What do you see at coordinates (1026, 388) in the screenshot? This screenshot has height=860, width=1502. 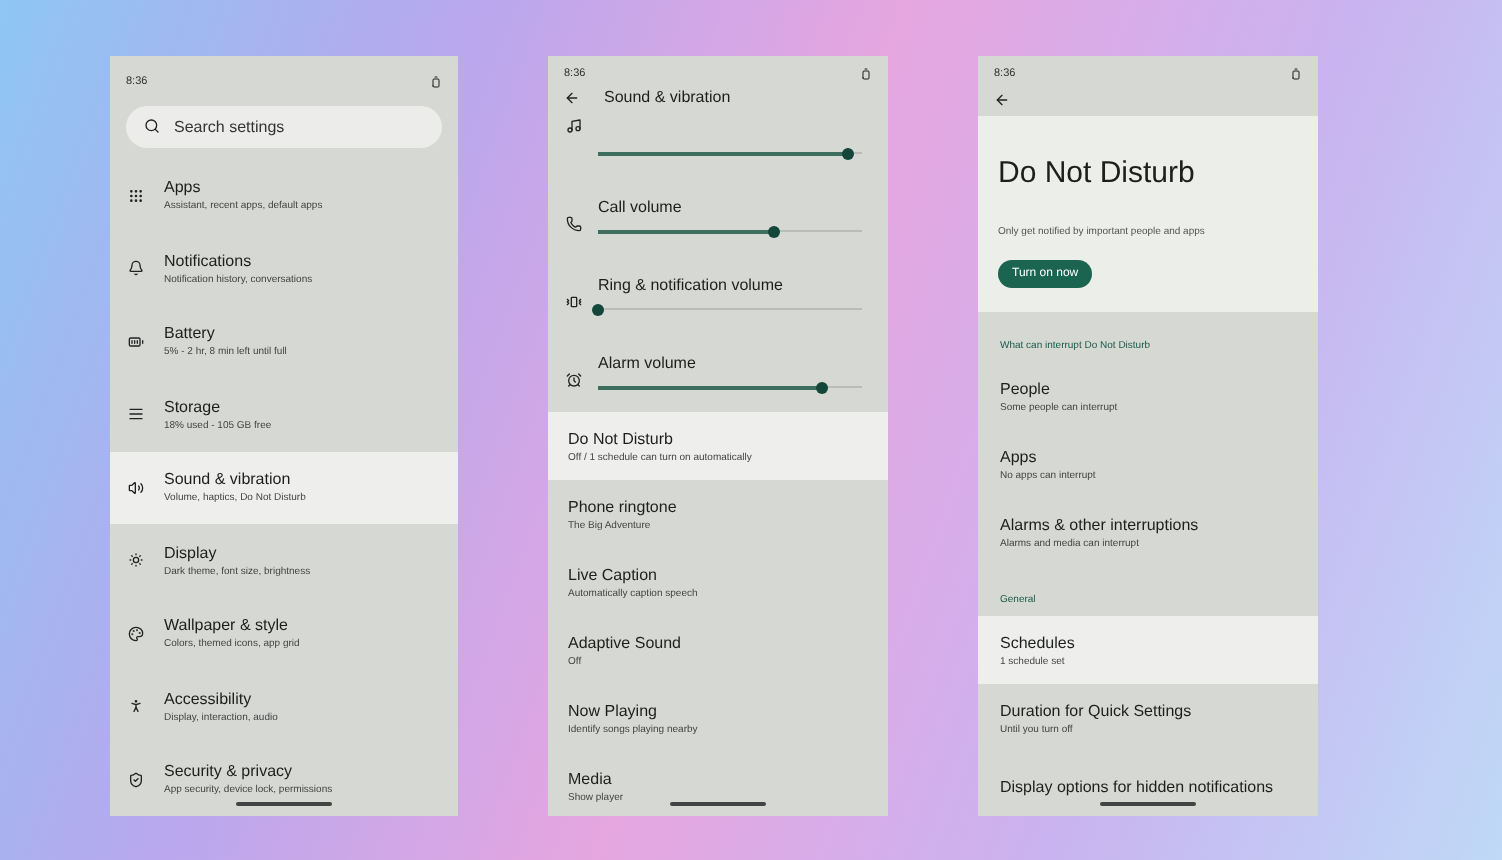 I see `item-title: People` at bounding box center [1026, 388].